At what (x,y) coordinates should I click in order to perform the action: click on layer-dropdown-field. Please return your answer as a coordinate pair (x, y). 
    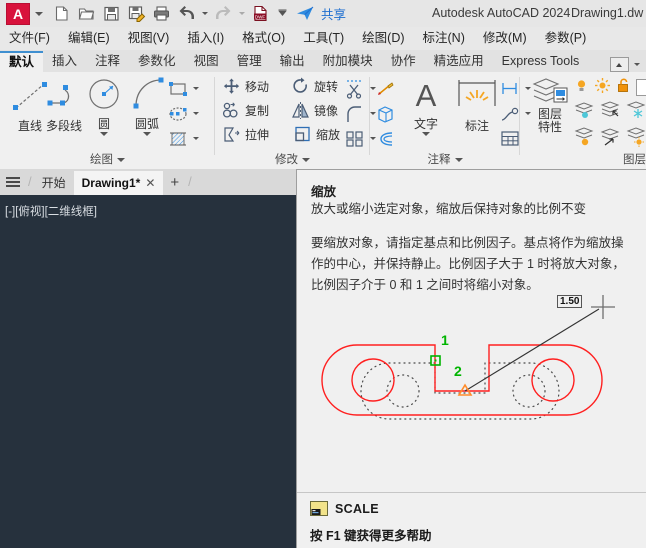
    Looking at the image, I should click on (641, 87).